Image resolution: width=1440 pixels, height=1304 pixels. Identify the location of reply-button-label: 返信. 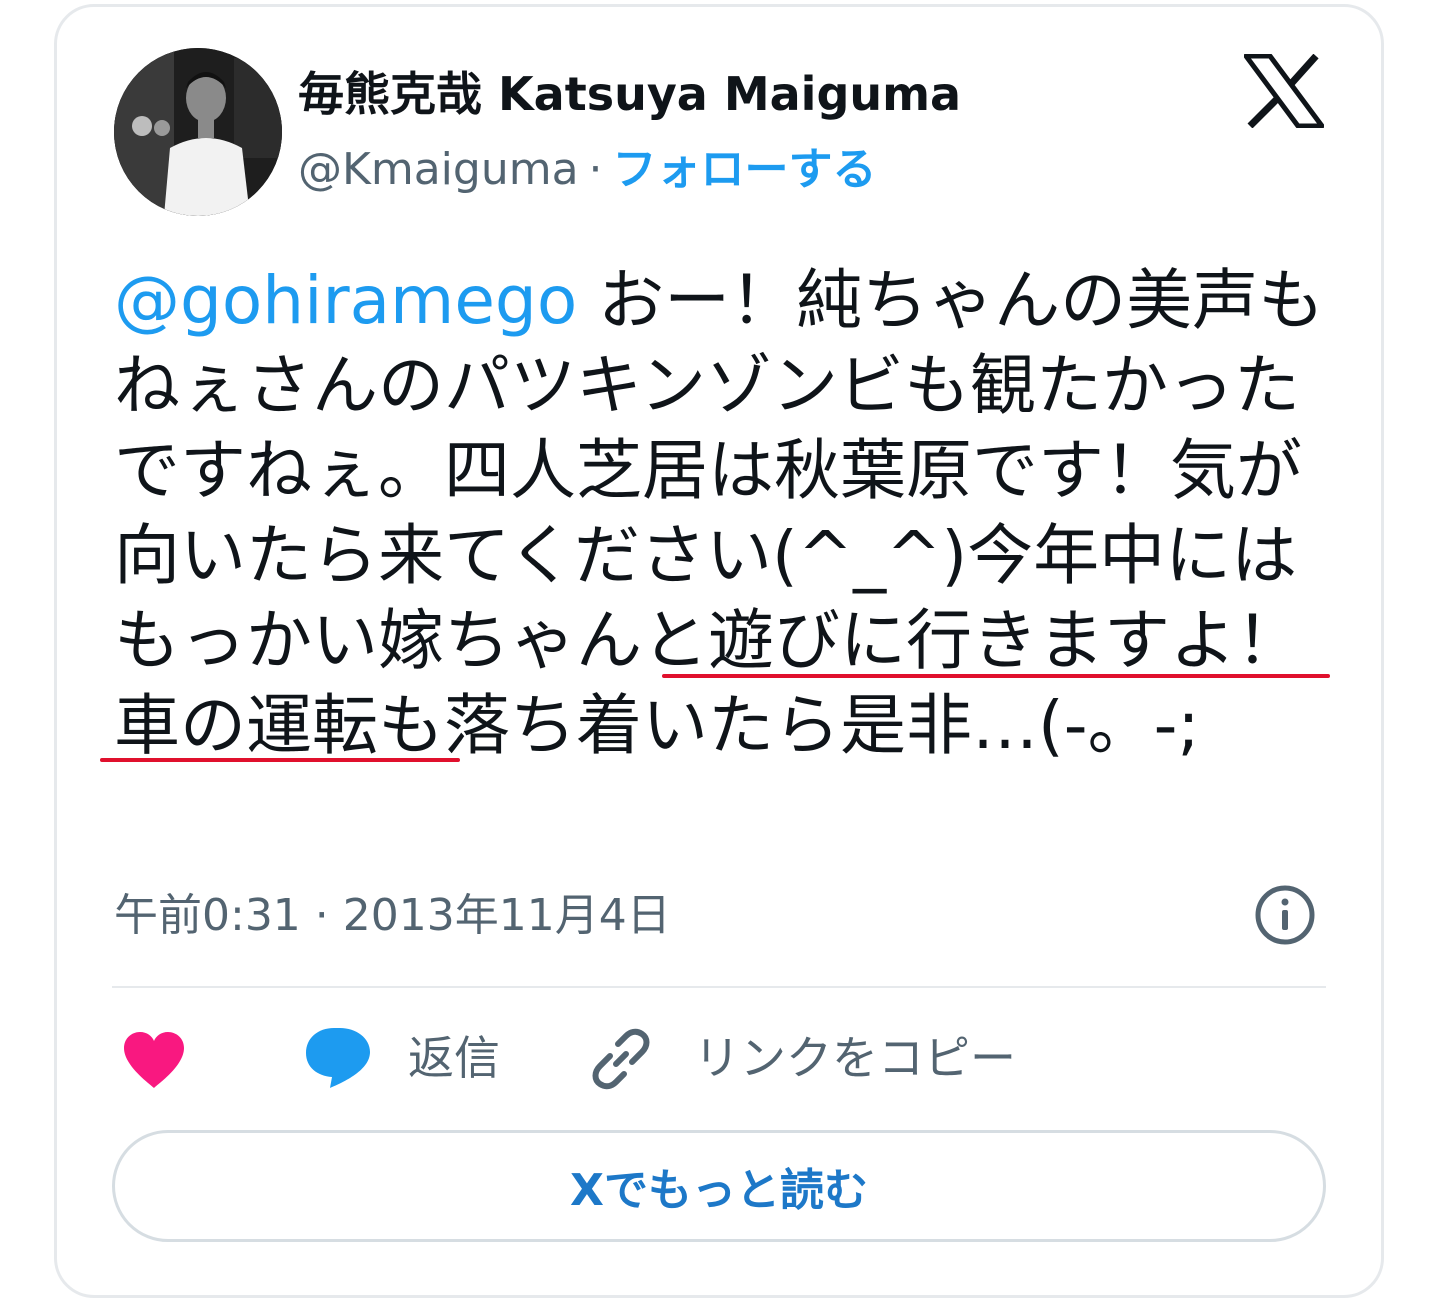
(454, 1058).